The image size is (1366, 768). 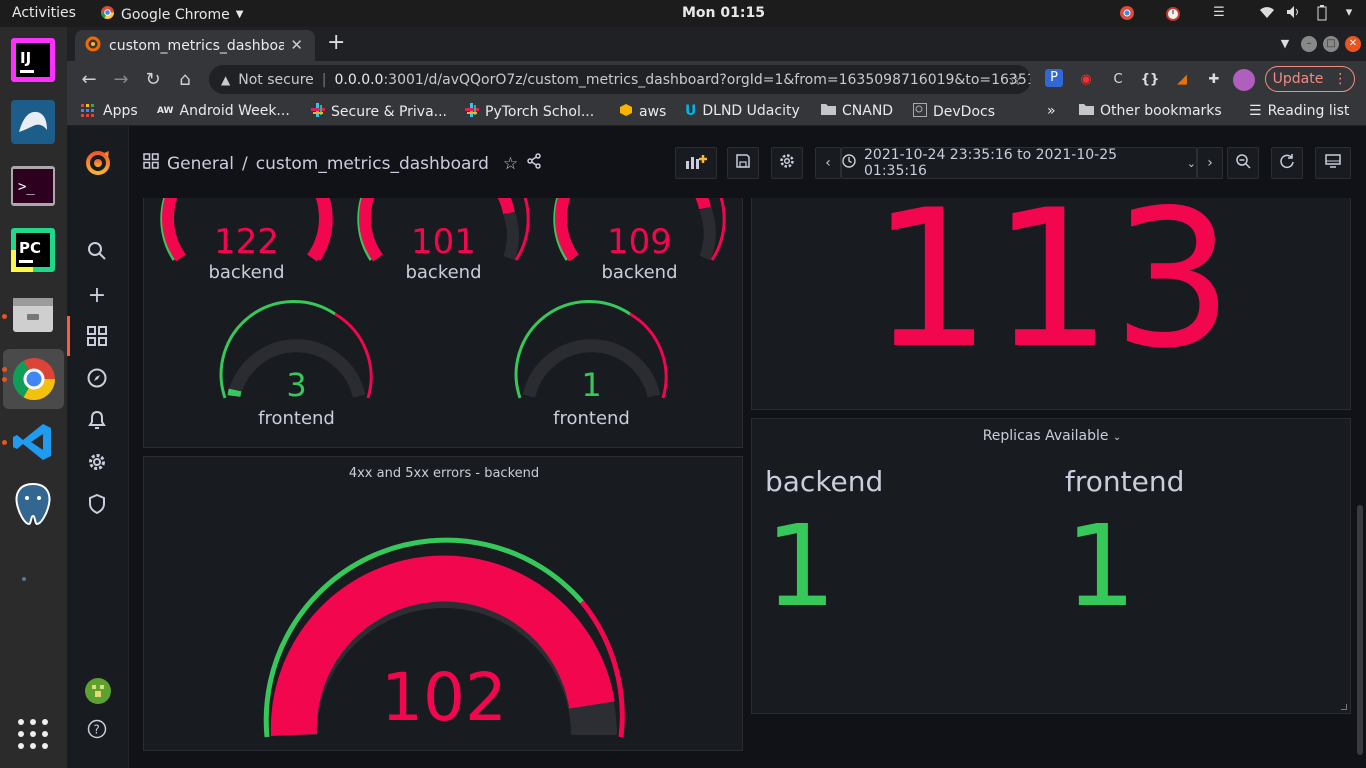 I want to click on clock-icon, so click(x=849, y=163).